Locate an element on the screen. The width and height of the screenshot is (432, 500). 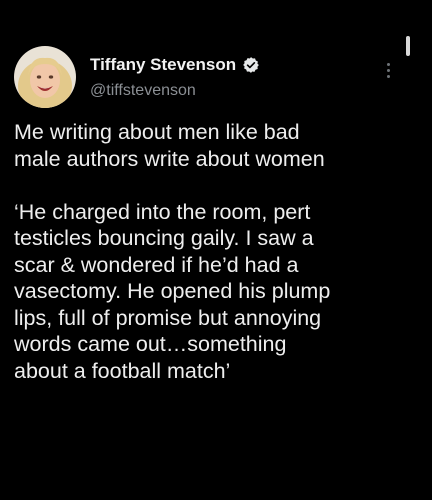
tweet-header: Tiffany Stevenson @tiffstevenson is located at coordinates (214, 78).